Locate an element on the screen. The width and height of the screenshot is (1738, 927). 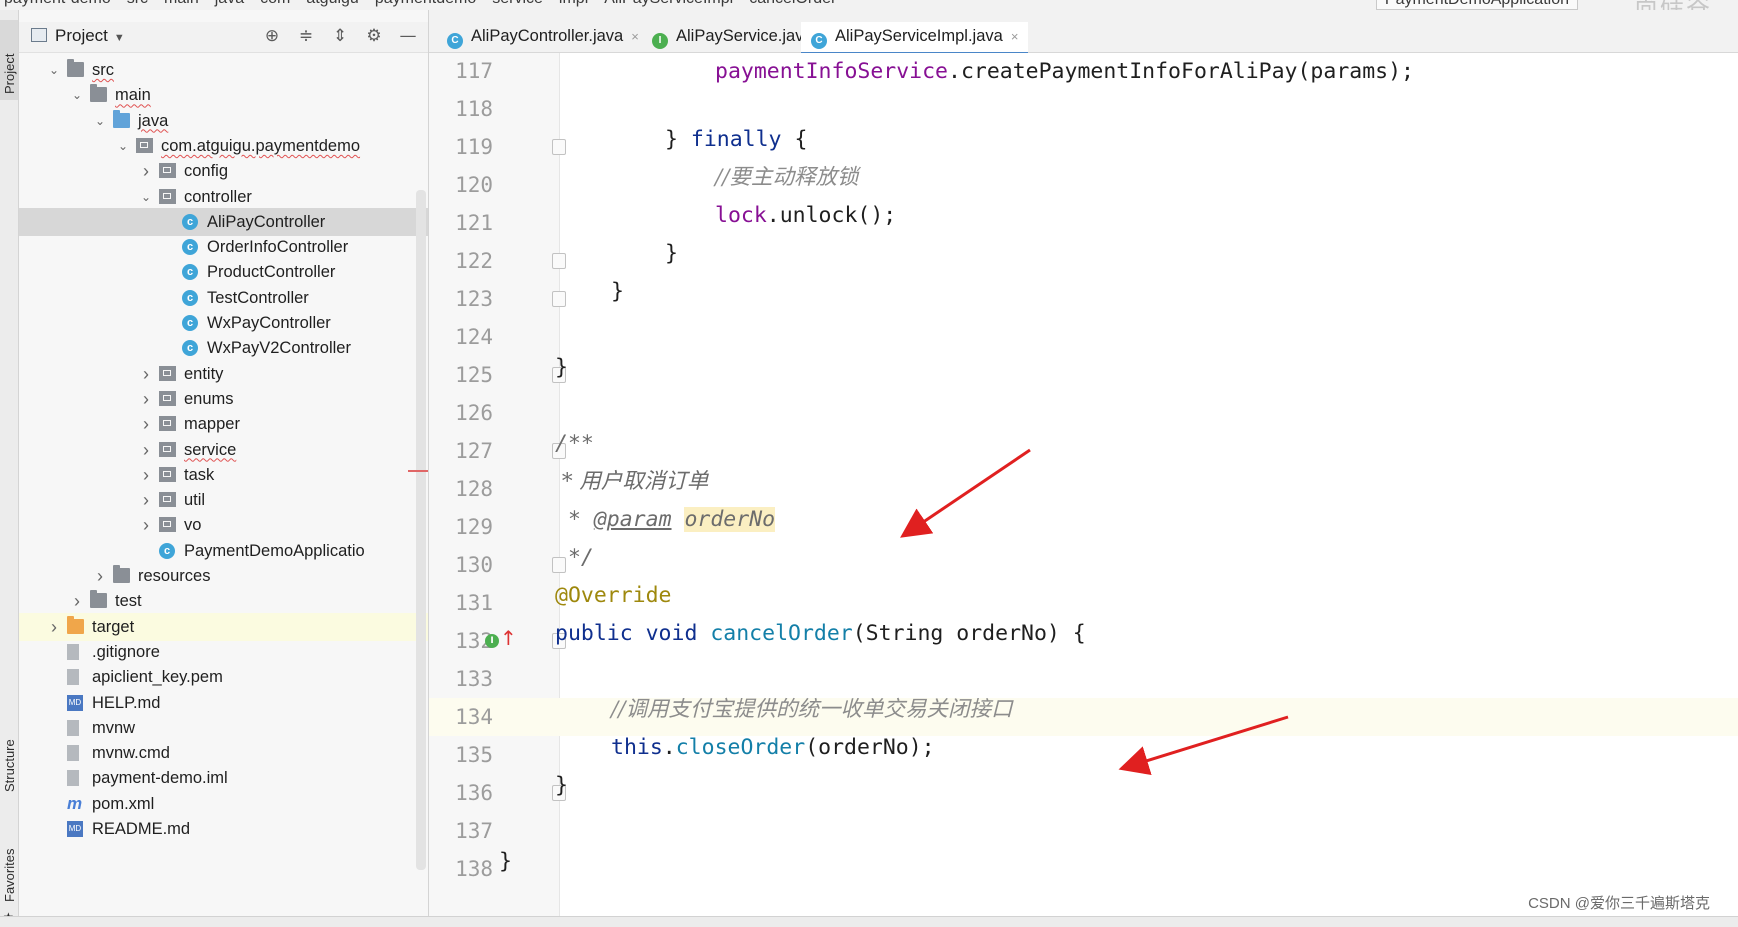
tree-item-testcontroller: c TestController is located at coordinates (223, 298).